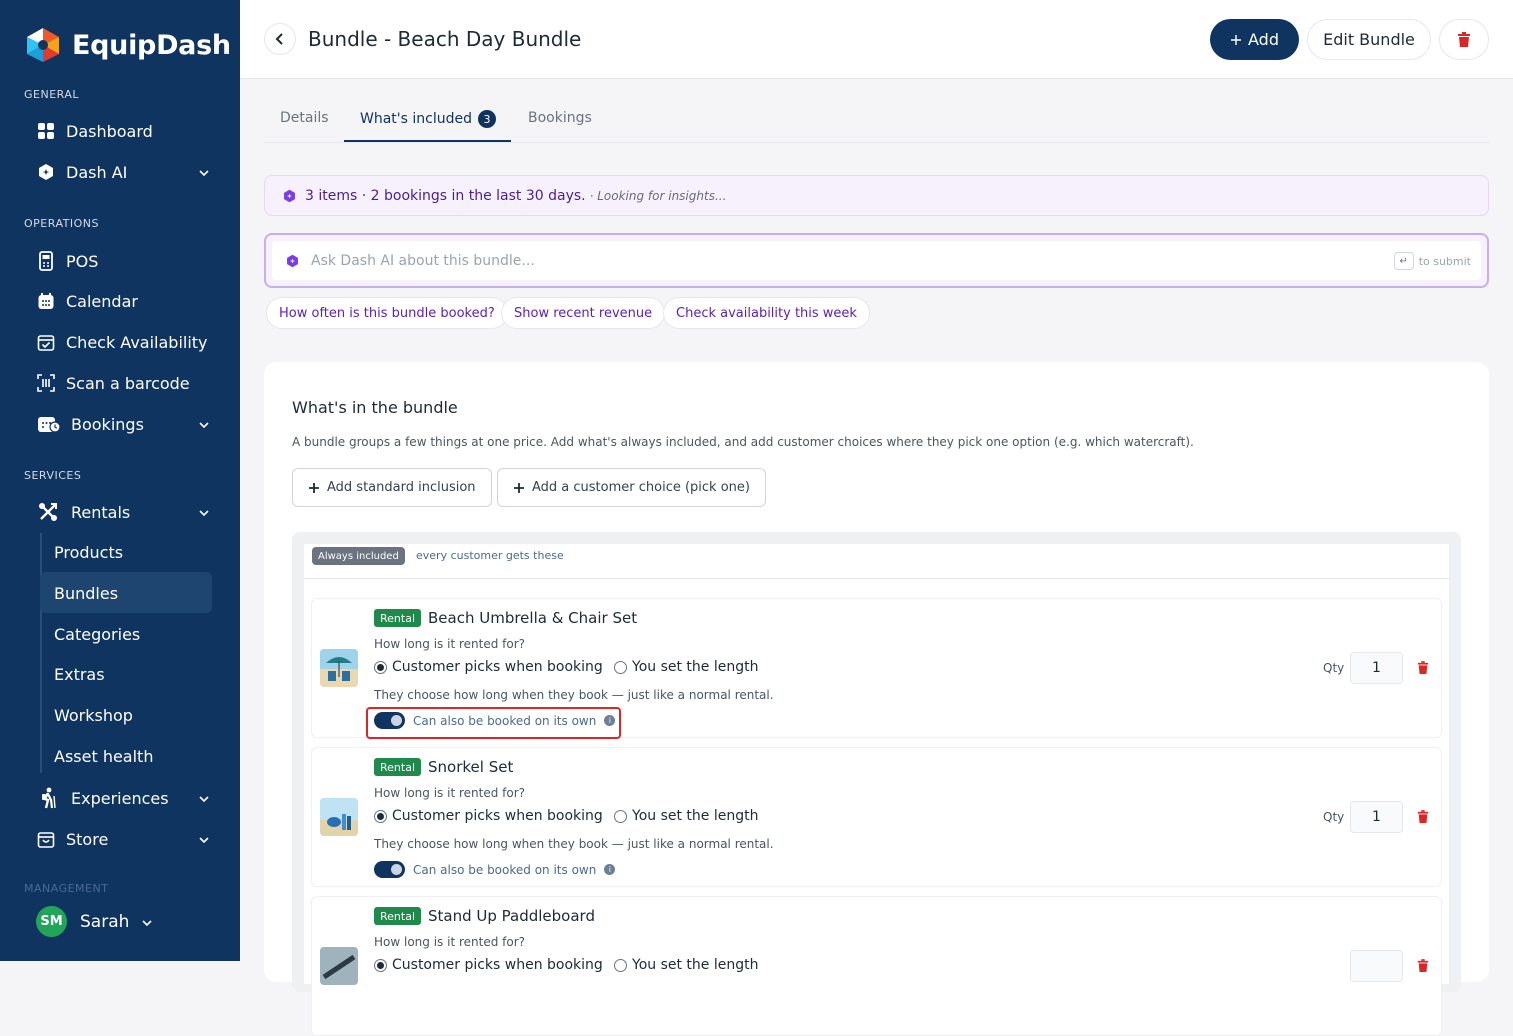  Describe the element at coordinates (103, 756) in the screenshot. I see `sidebar-subitem-asset-health: Asset health` at that location.